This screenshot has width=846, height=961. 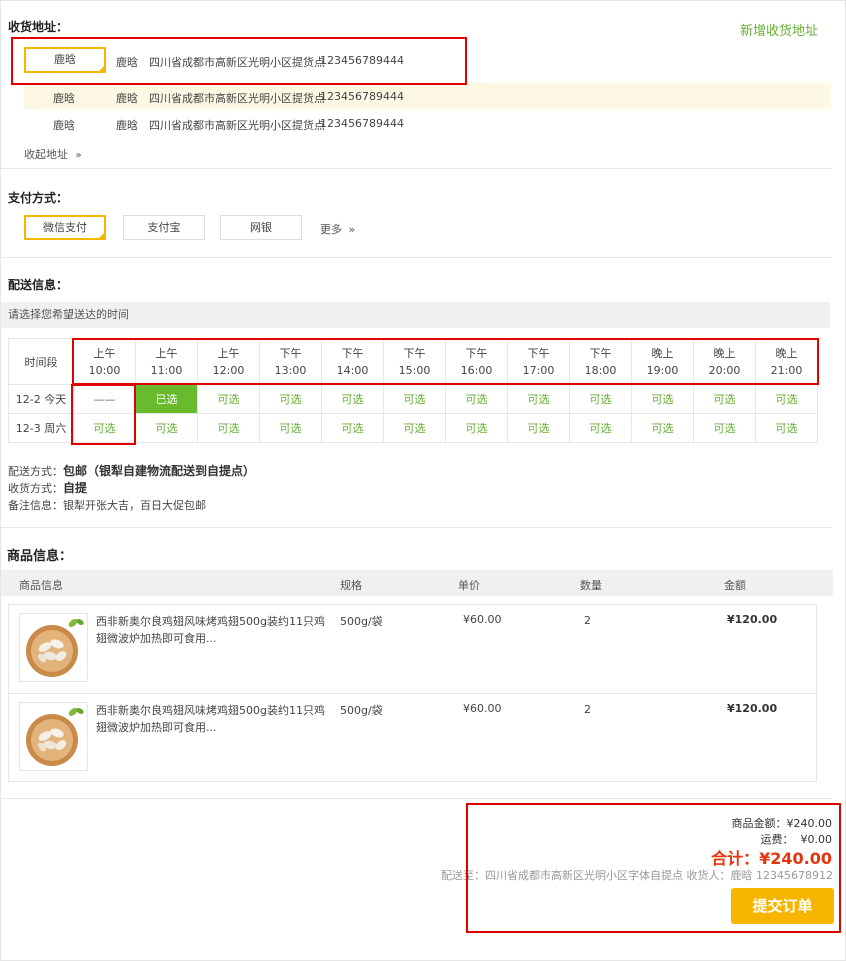 What do you see at coordinates (469, 585) in the screenshot?
I see `goods-header-price: 单价` at bounding box center [469, 585].